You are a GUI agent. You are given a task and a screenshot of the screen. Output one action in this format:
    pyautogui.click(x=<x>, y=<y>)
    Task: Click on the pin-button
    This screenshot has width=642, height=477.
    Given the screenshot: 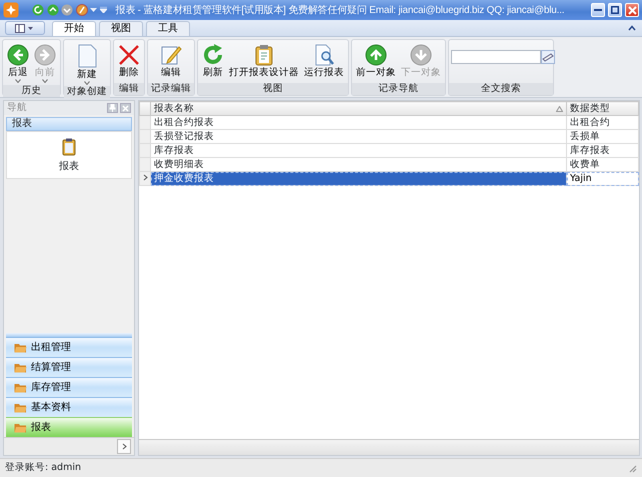 What is the action you would take?
    pyautogui.click(x=112, y=108)
    